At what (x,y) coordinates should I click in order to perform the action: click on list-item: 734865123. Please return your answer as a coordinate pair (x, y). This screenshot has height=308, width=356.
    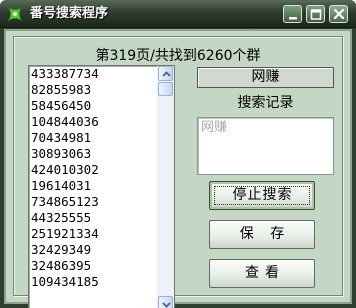
    Looking at the image, I should click on (91, 202).